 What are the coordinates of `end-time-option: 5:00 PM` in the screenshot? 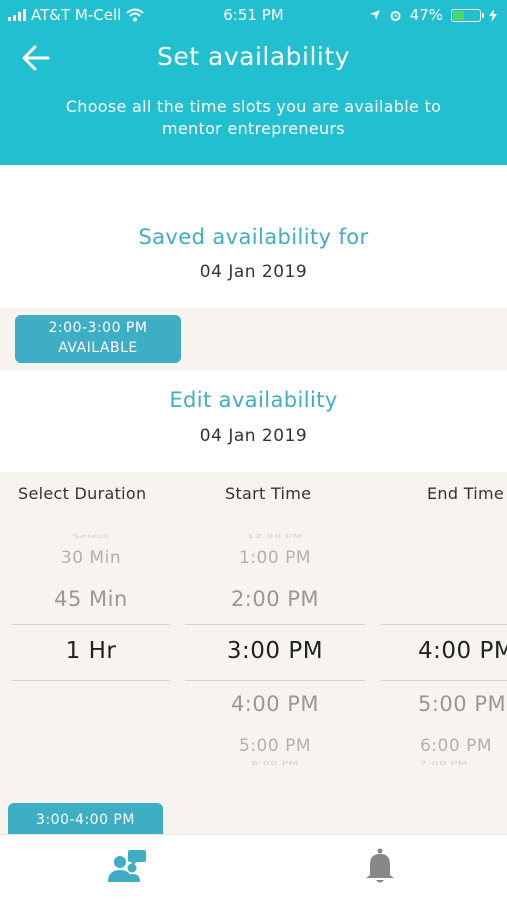 It's located at (462, 704).